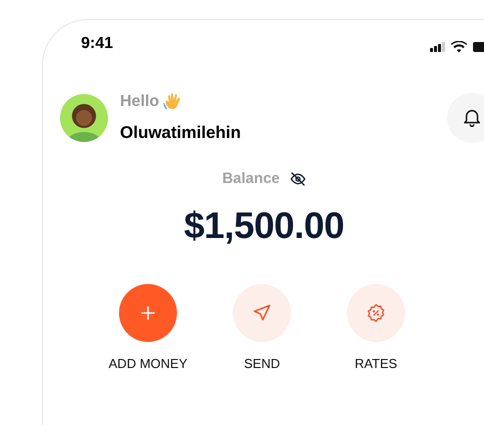 Image resolution: width=484 pixels, height=425 pixels. What do you see at coordinates (264, 226) in the screenshot?
I see `balance-amount: $1,500.00` at bounding box center [264, 226].